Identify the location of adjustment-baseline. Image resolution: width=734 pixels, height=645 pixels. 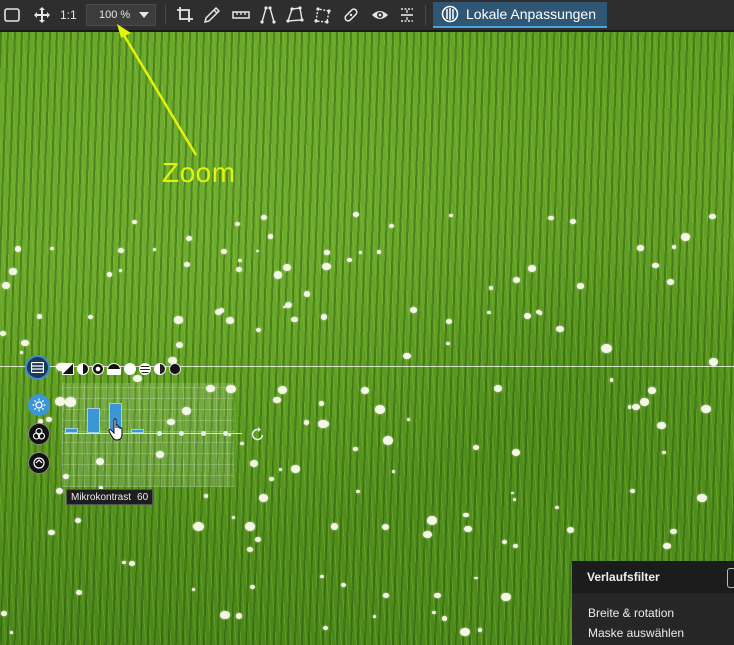
(153, 433).